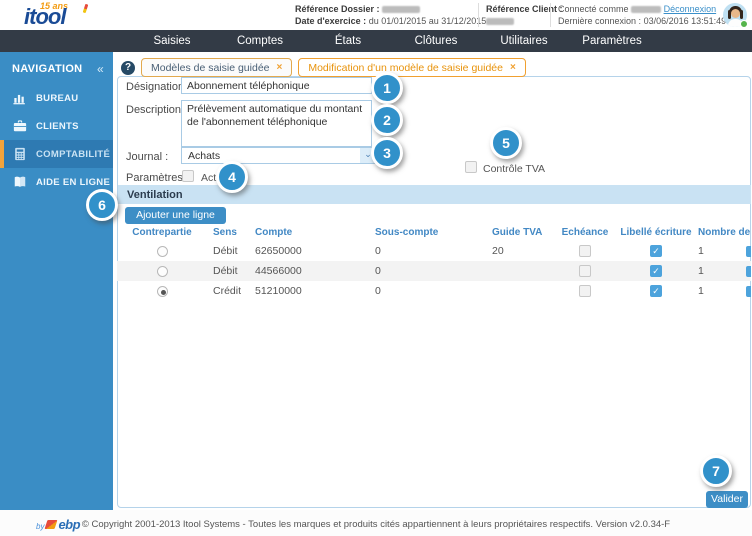  What do you see at coordinates (73, 154) in the screenshot?
I see `sidebar-item-label: COMPTABILITÉ` at bounding box center [73, 154].